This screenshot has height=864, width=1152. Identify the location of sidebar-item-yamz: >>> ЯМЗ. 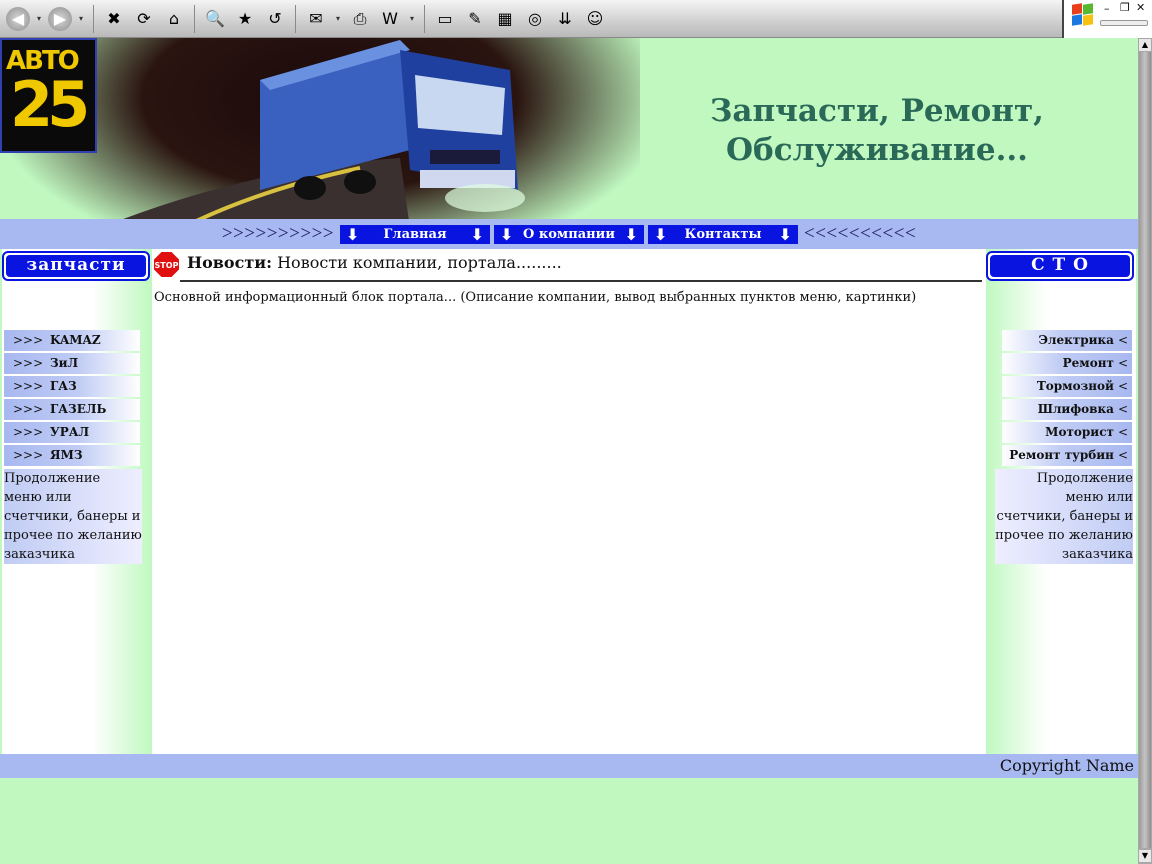
(72, 455).